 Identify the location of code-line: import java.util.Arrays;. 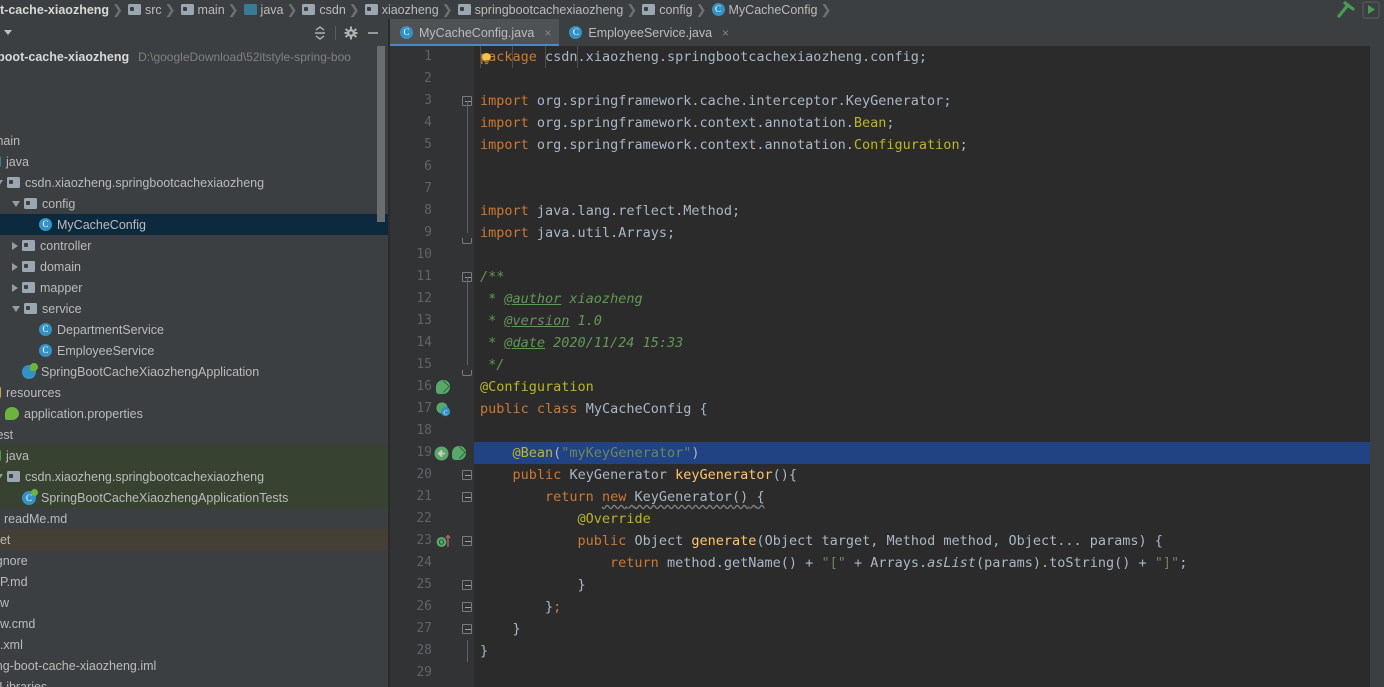
(922, 233).